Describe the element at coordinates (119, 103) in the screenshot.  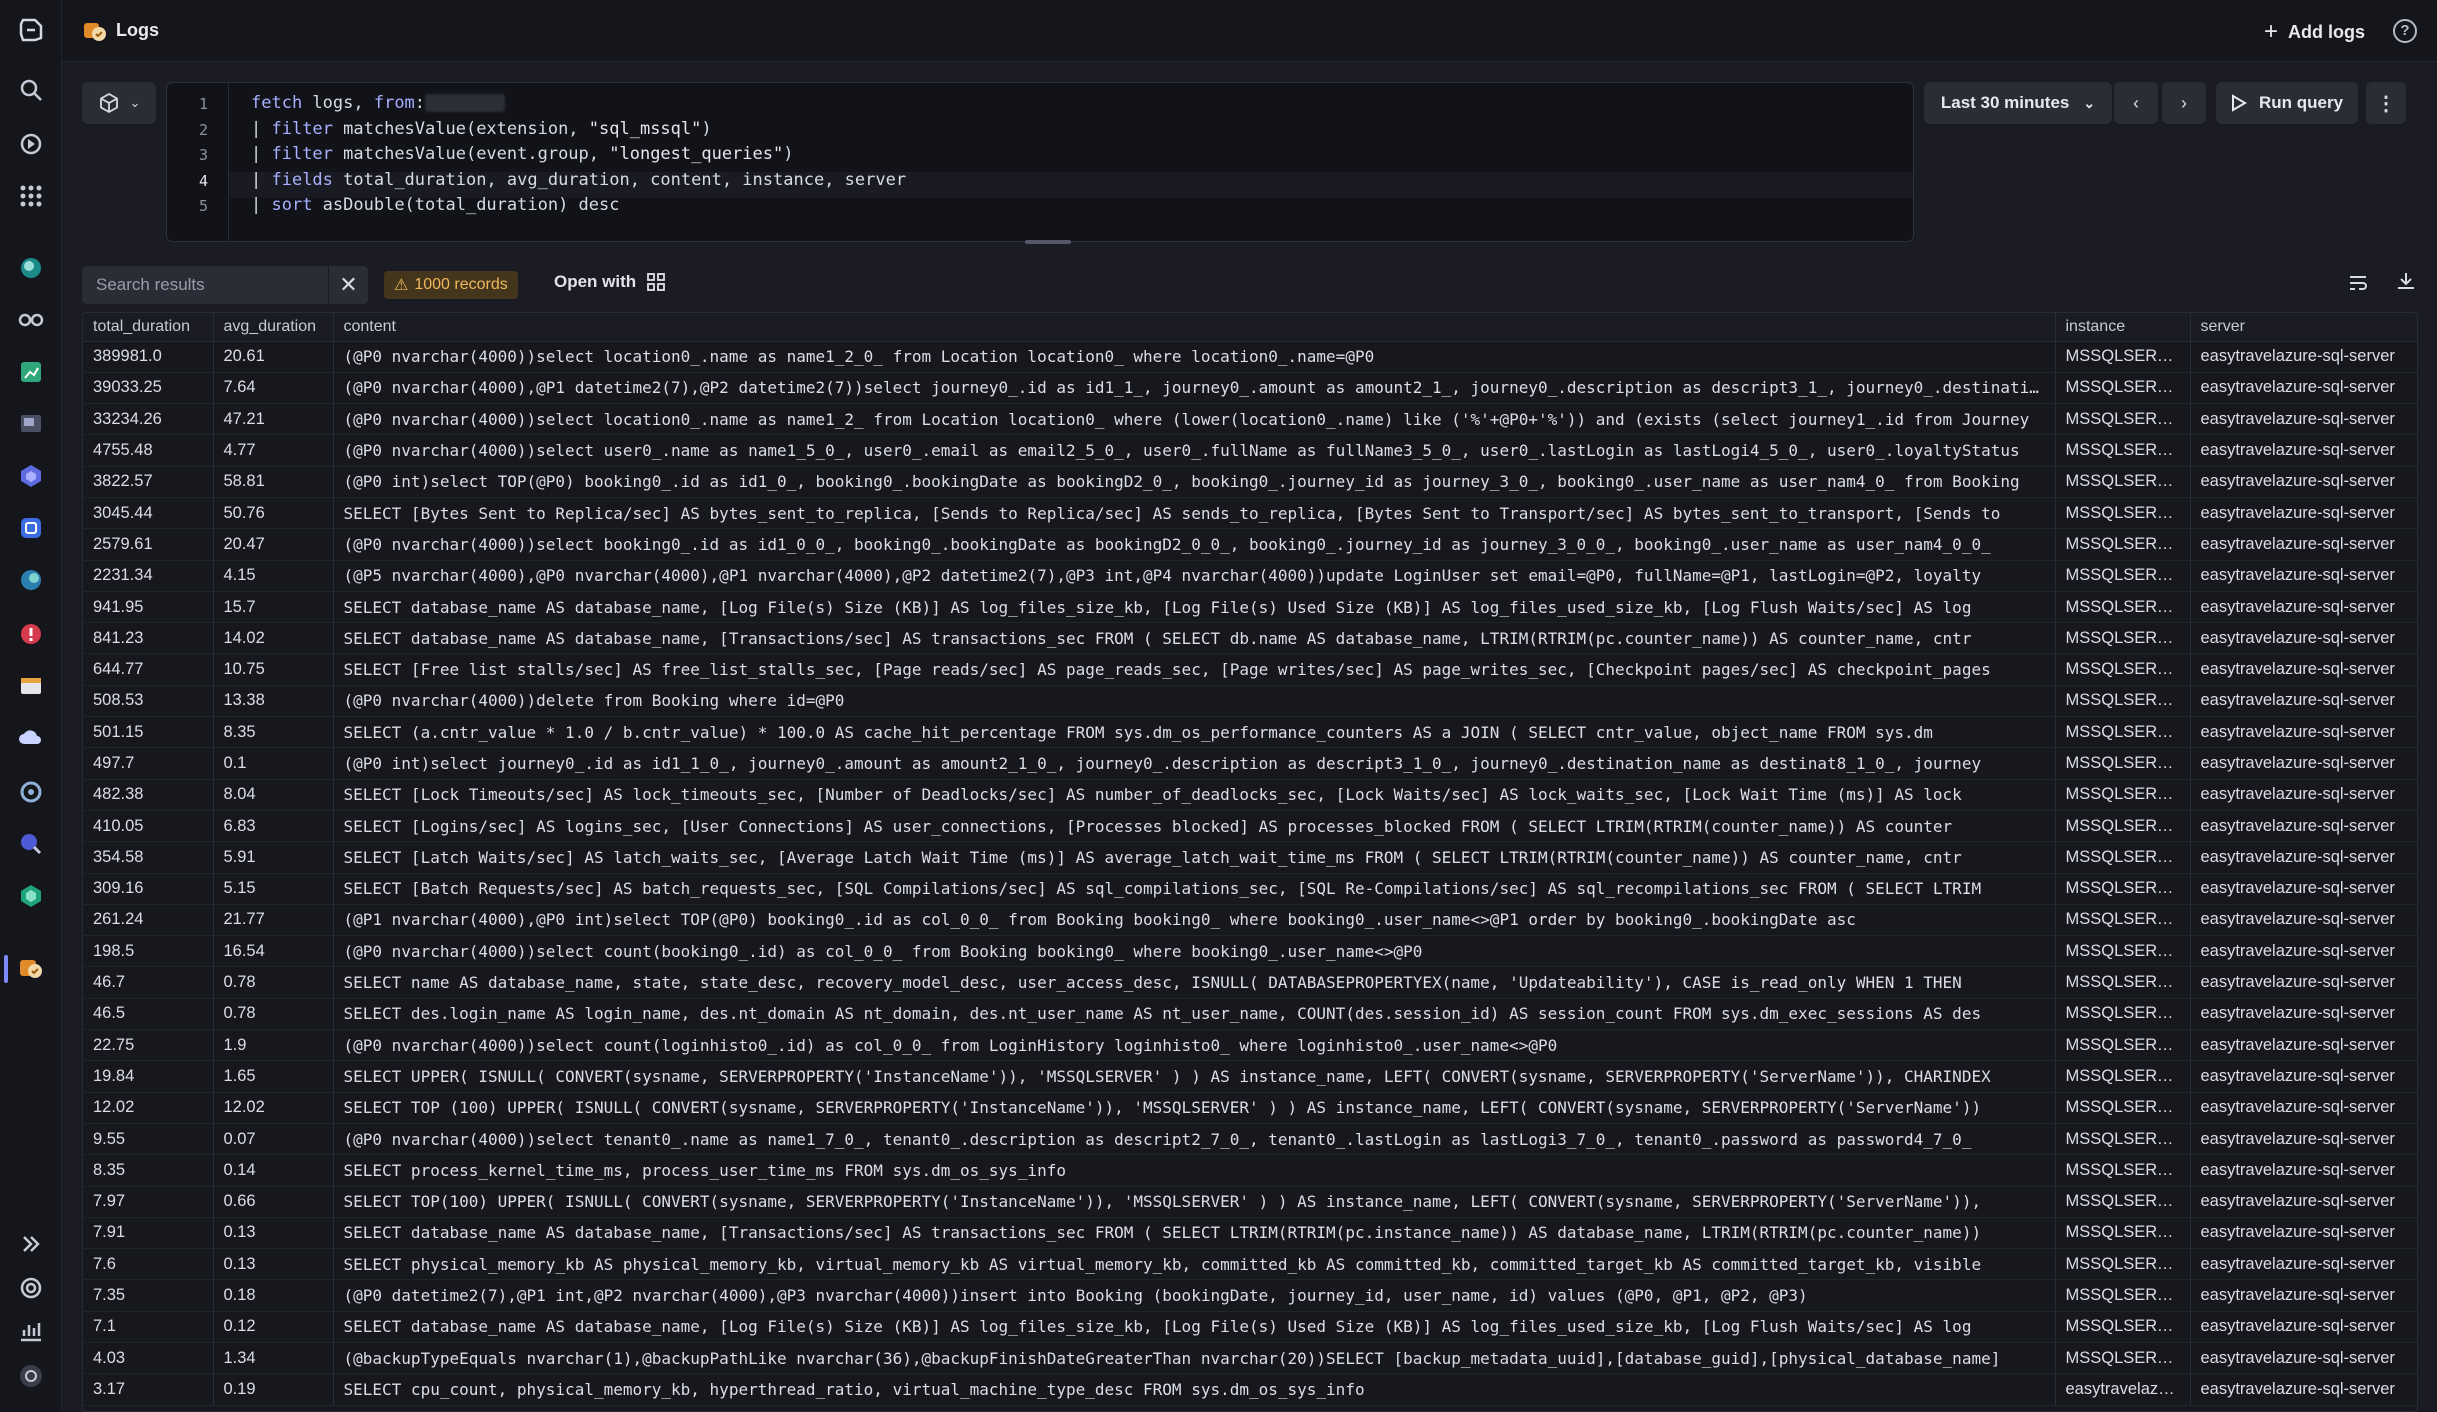
I see `segment-selector-button: ⌄` at that location.